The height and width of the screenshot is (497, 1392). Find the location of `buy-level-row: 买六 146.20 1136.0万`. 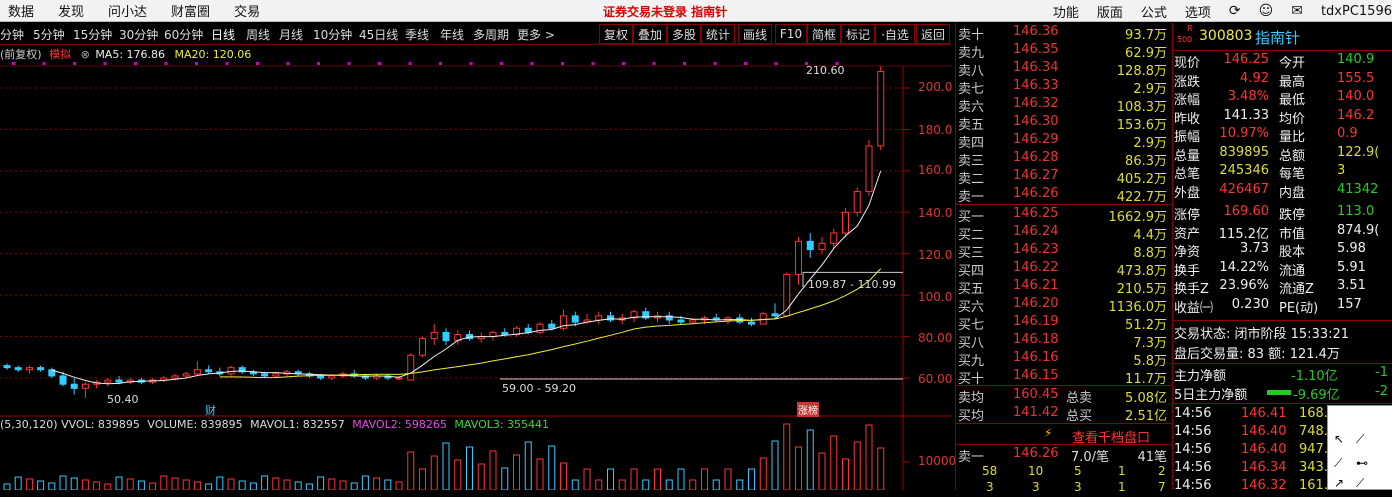

buy-level-row: 买六 146.20 1136.0万 is located at coordinates (1063, 305).